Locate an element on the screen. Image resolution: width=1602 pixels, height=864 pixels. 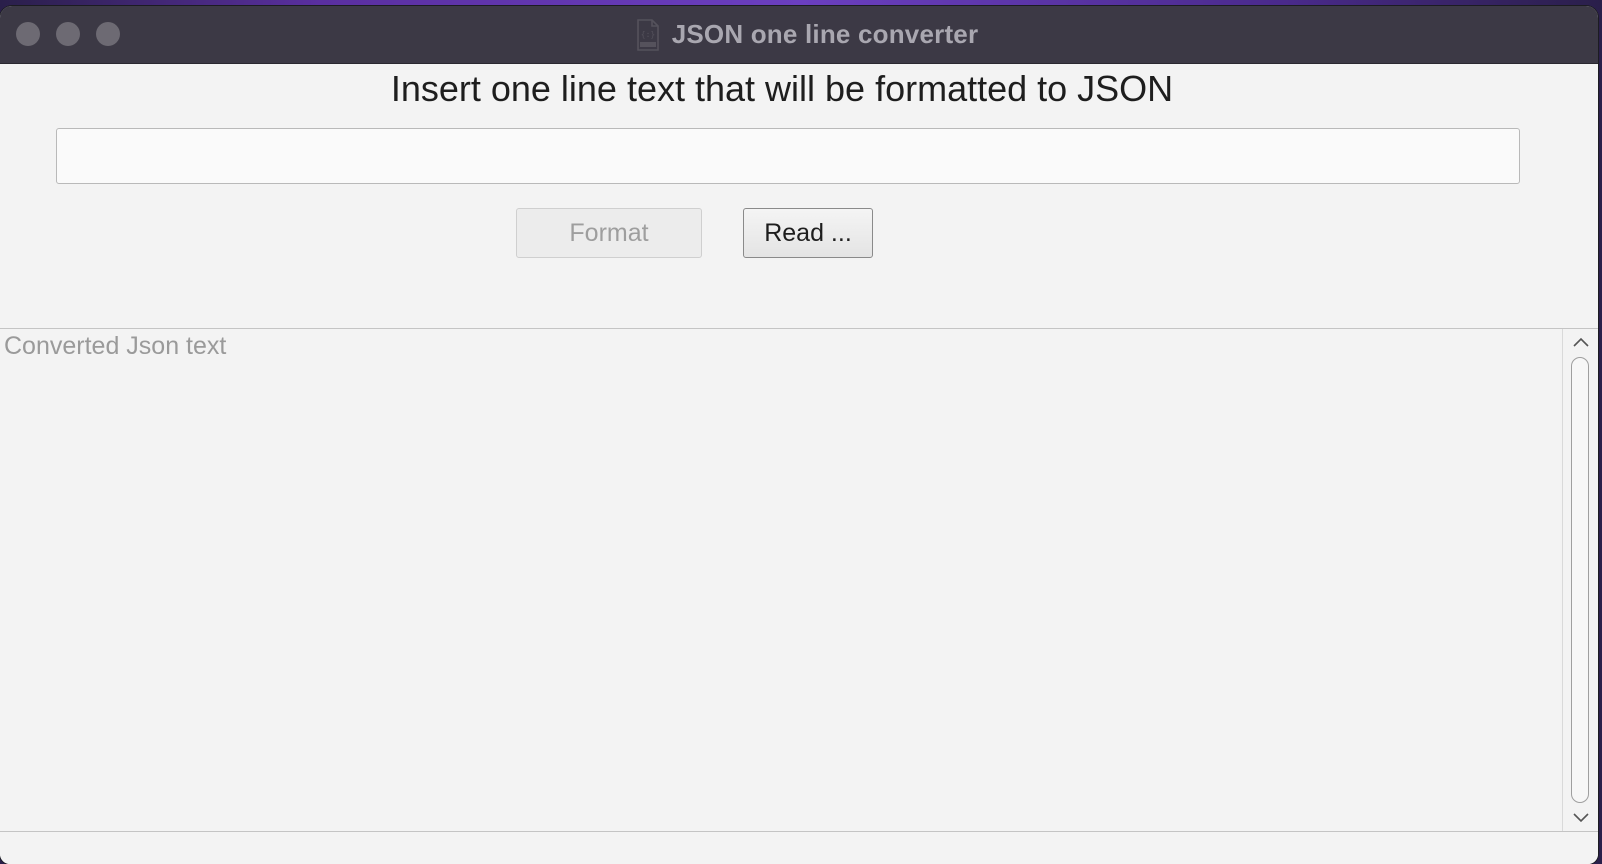
chevron-down-icon is located at coordinates (1580, 818).